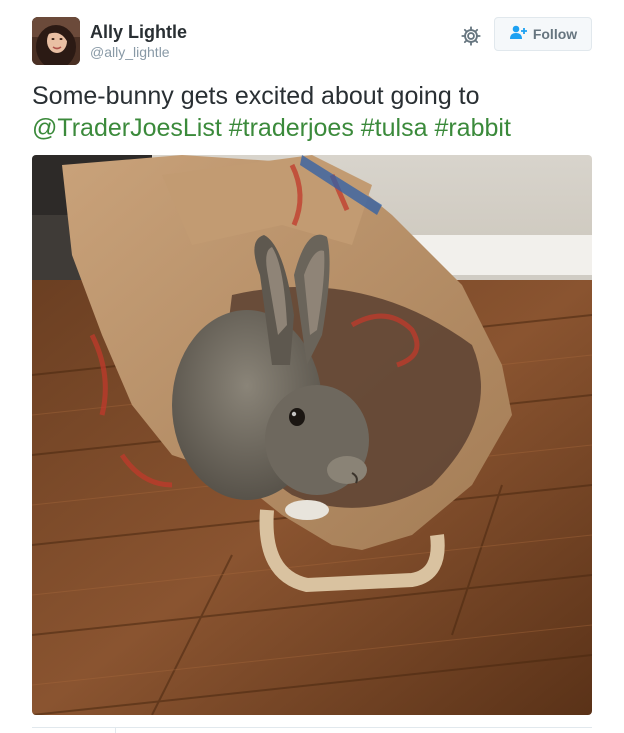 The image size is (624, 733). What do you see at coordinates (312, 42) in the screenshot?
I see `tweet-header: Ally Lightle @ally_lightle Follow` at bounding box center [312, 42].